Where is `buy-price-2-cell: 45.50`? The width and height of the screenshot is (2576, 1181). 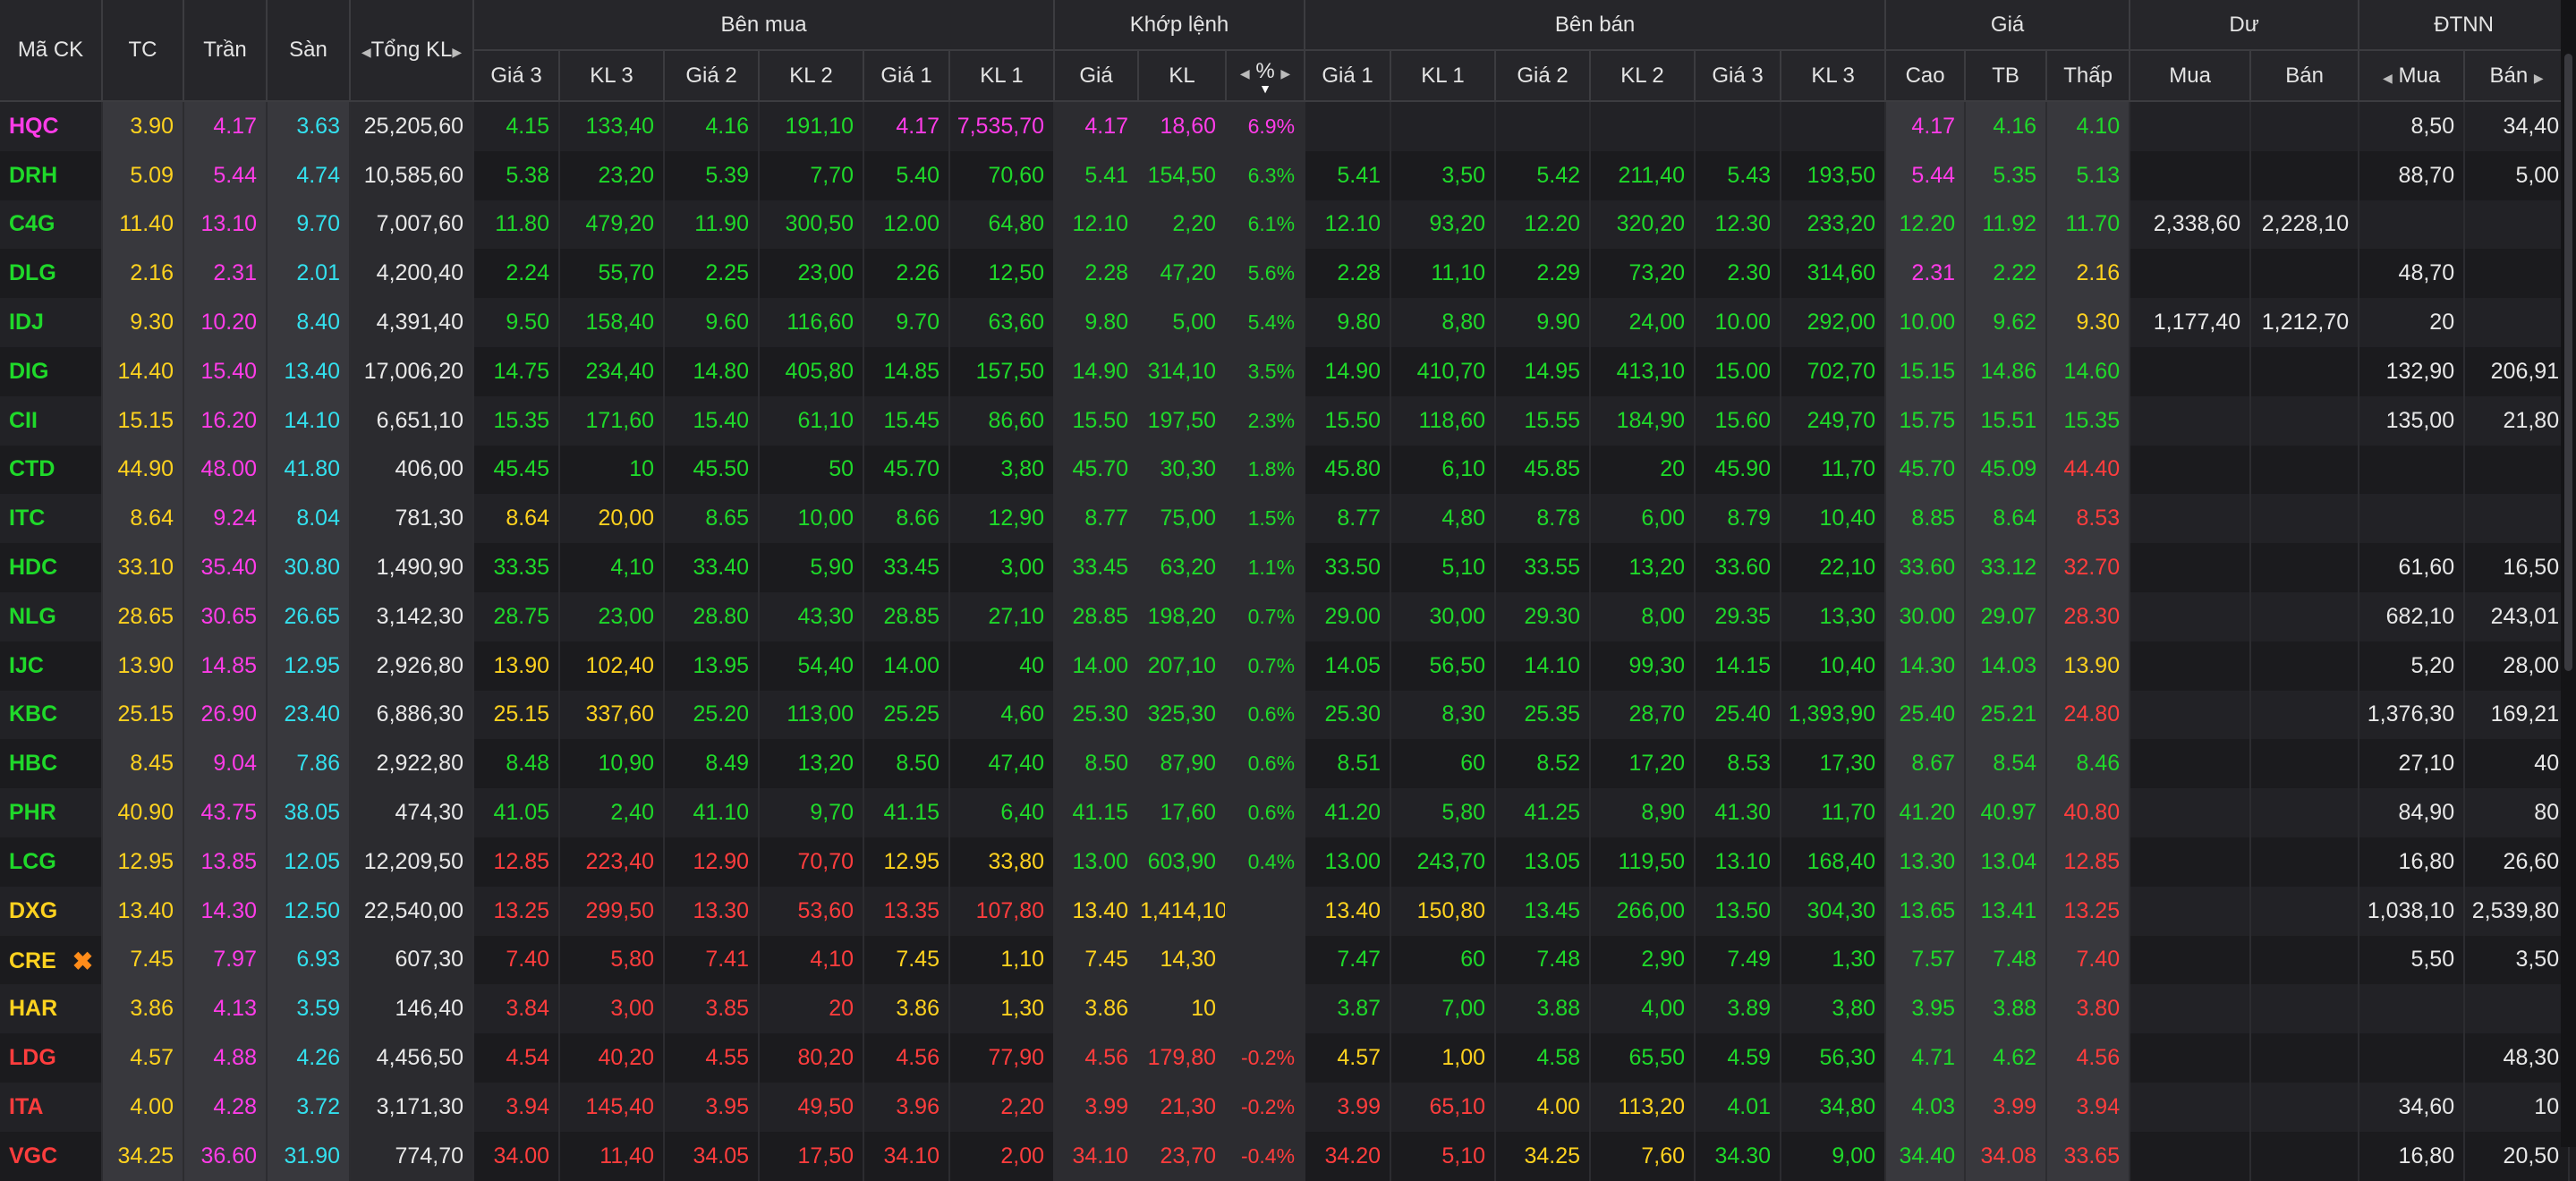 buy-price-2-cell: 45.50 is located at coordinates (712, 470).